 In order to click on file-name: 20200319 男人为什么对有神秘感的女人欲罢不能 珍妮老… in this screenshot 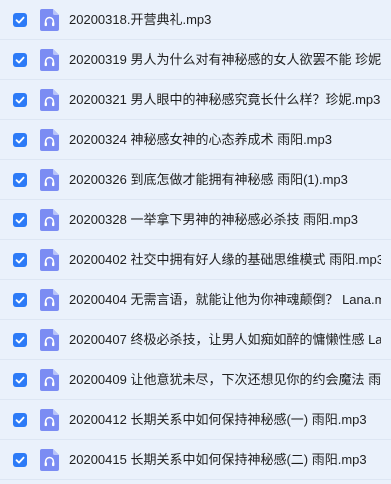, I will do `click(225, 59)`.